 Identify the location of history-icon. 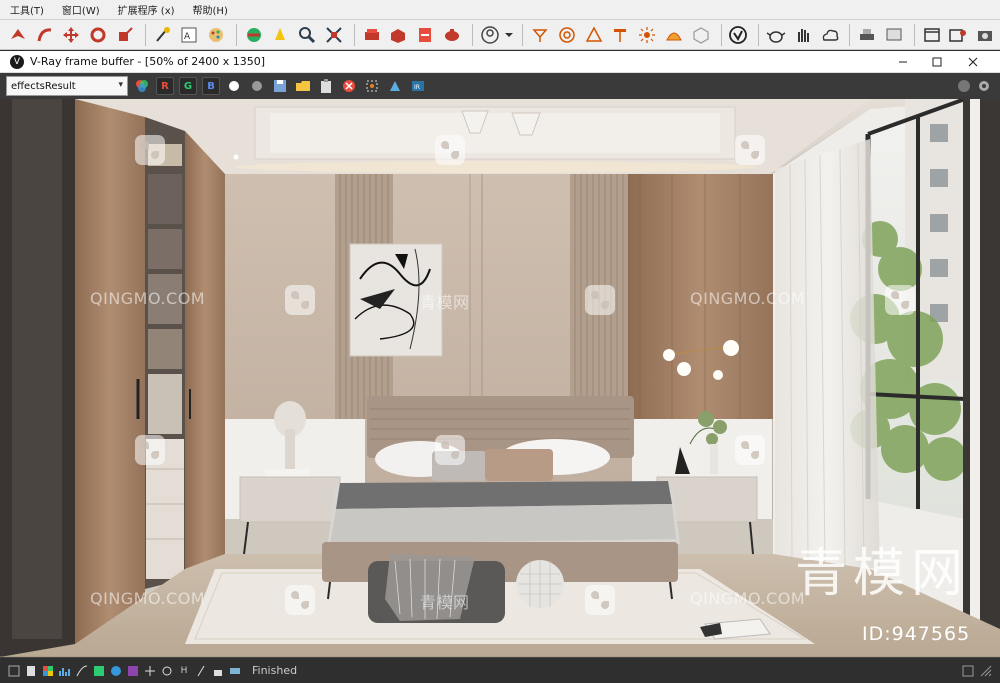
(964, 86).